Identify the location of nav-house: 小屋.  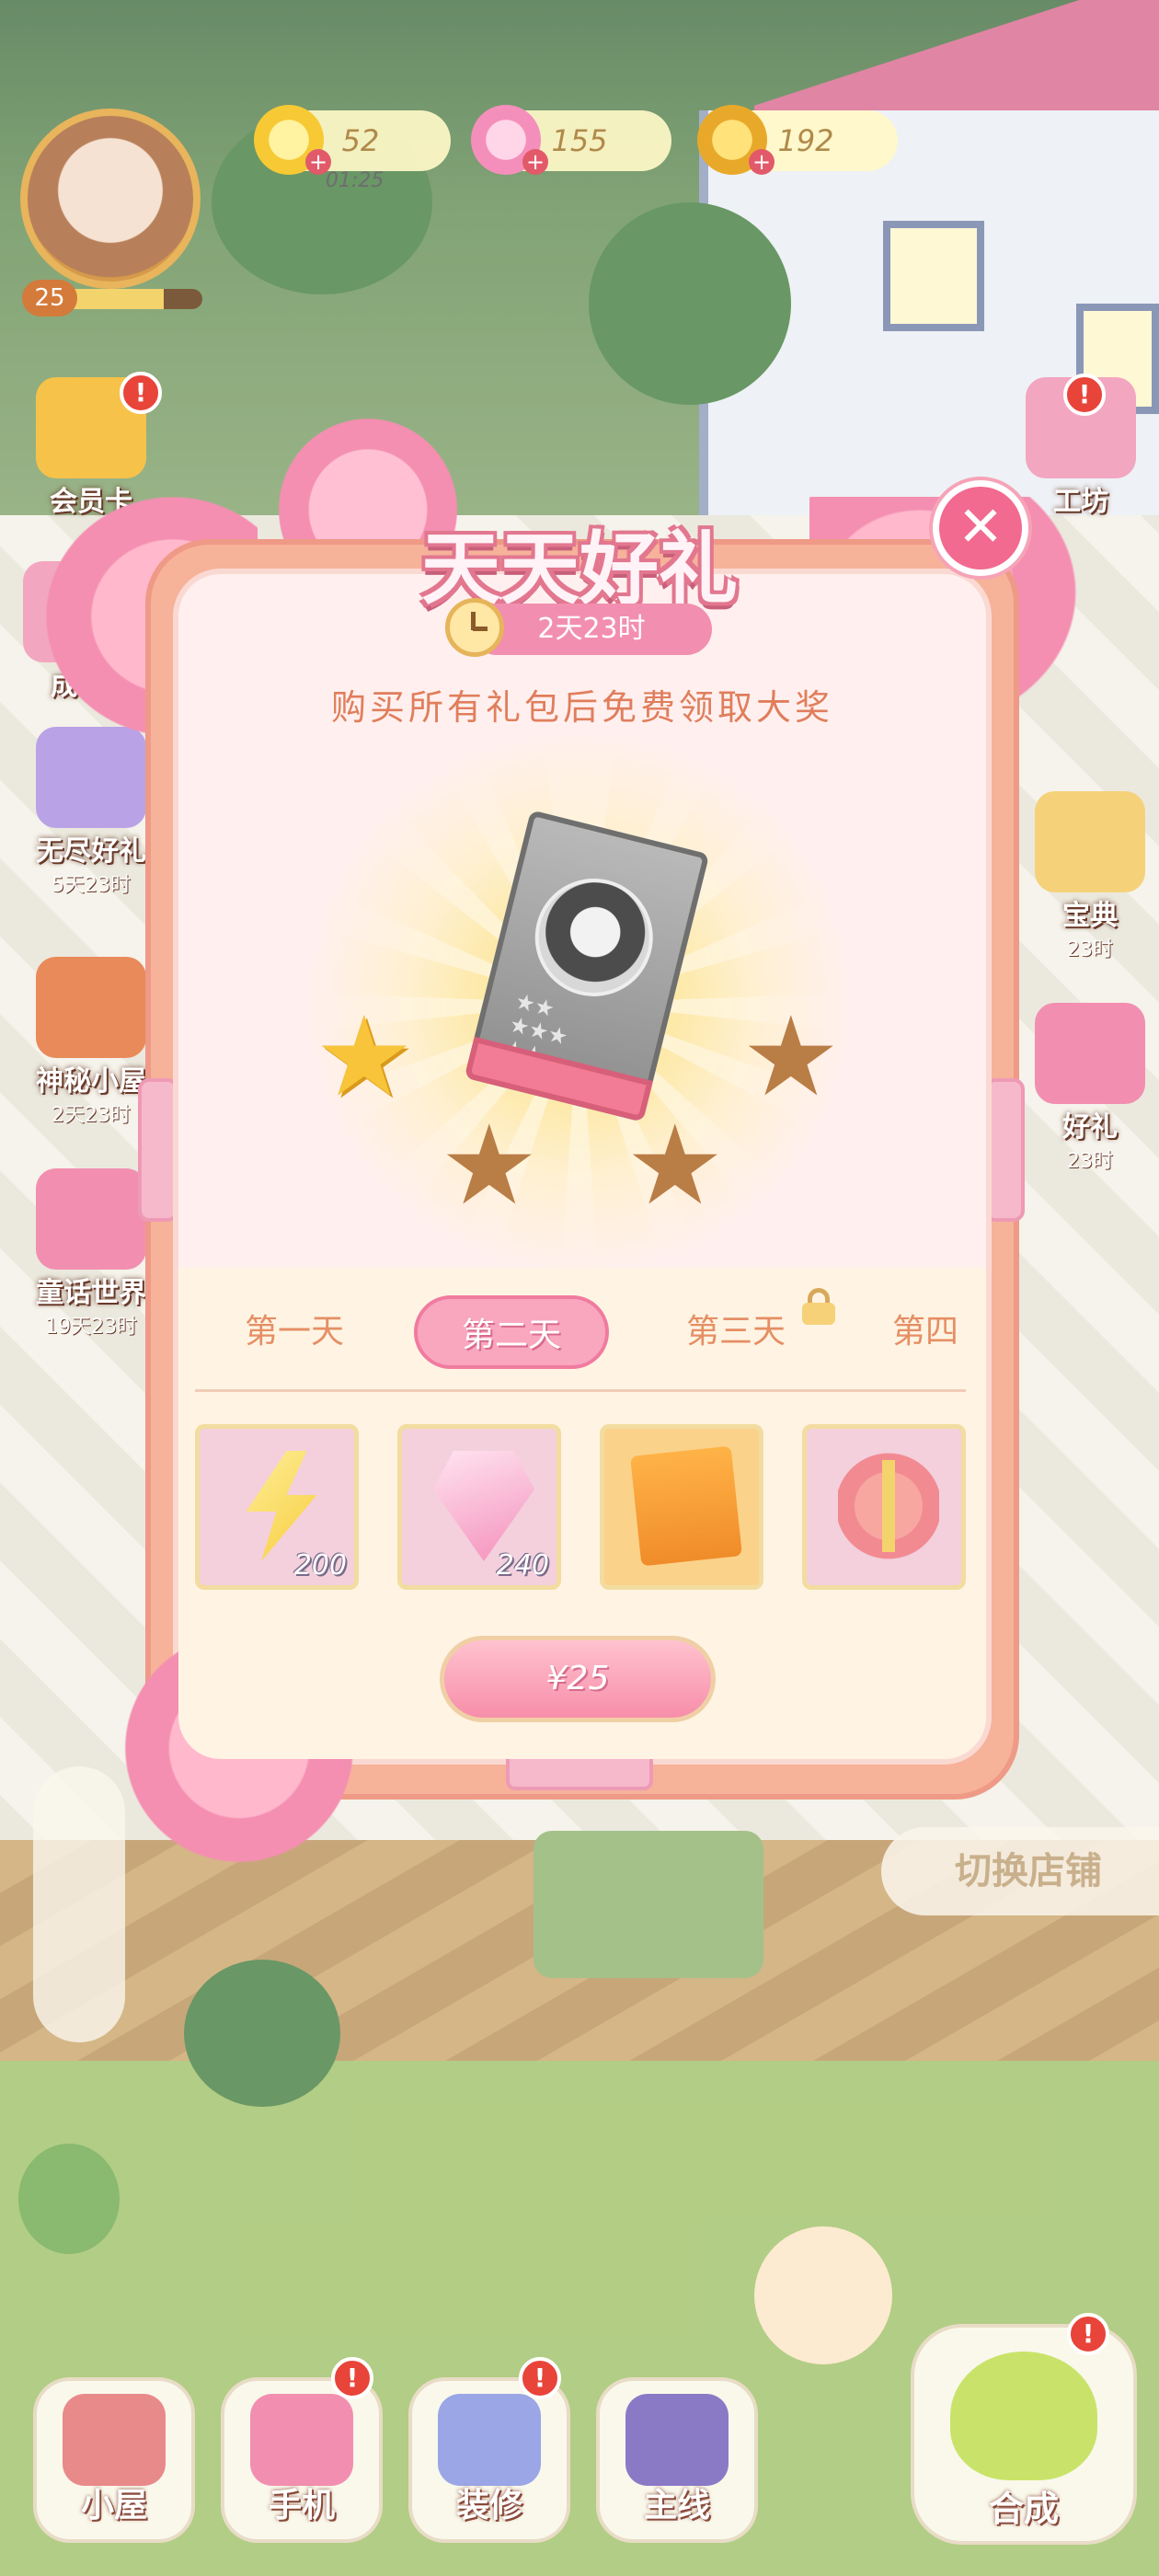
(114, 2460).